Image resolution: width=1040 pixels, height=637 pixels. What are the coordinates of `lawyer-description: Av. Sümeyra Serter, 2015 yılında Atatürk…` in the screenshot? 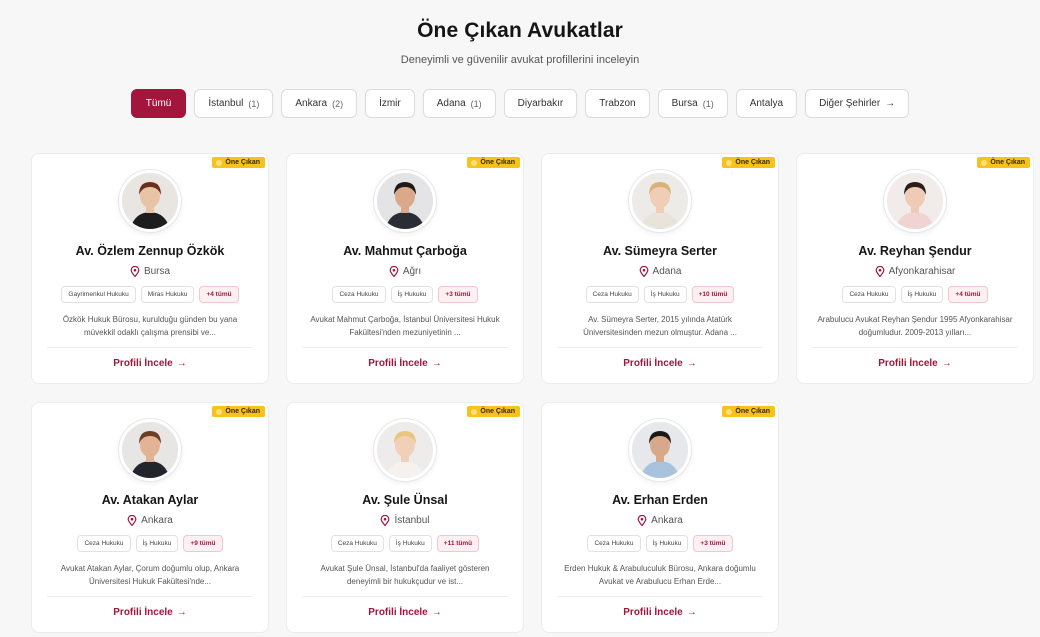 It's located at (660, 326).